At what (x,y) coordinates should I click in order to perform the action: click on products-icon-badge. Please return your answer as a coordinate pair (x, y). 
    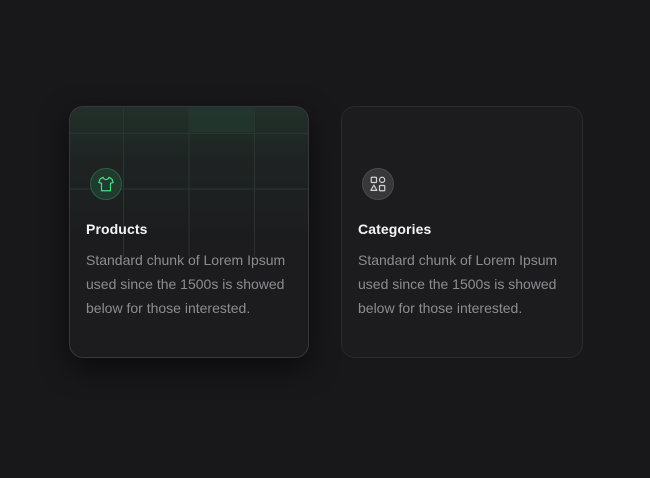
    Looking at the image, I should click on (106, 184).